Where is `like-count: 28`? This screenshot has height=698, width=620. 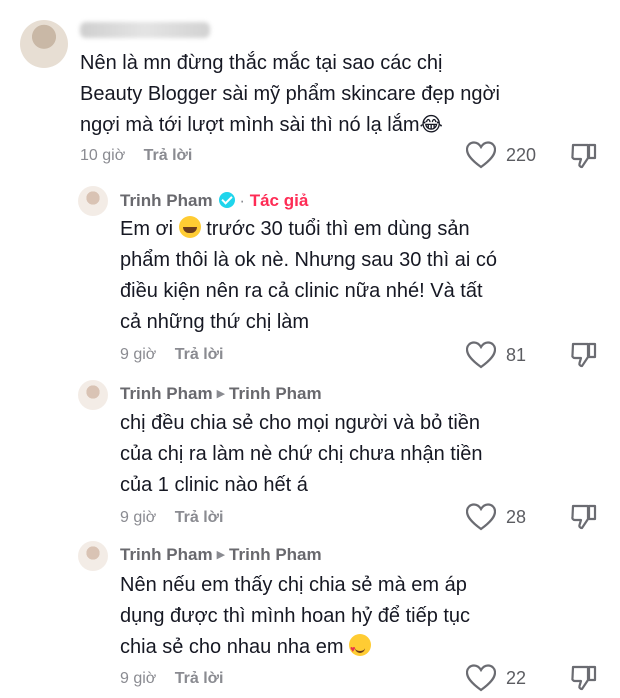 like-count: 28 is located at coordinates (516, 516).